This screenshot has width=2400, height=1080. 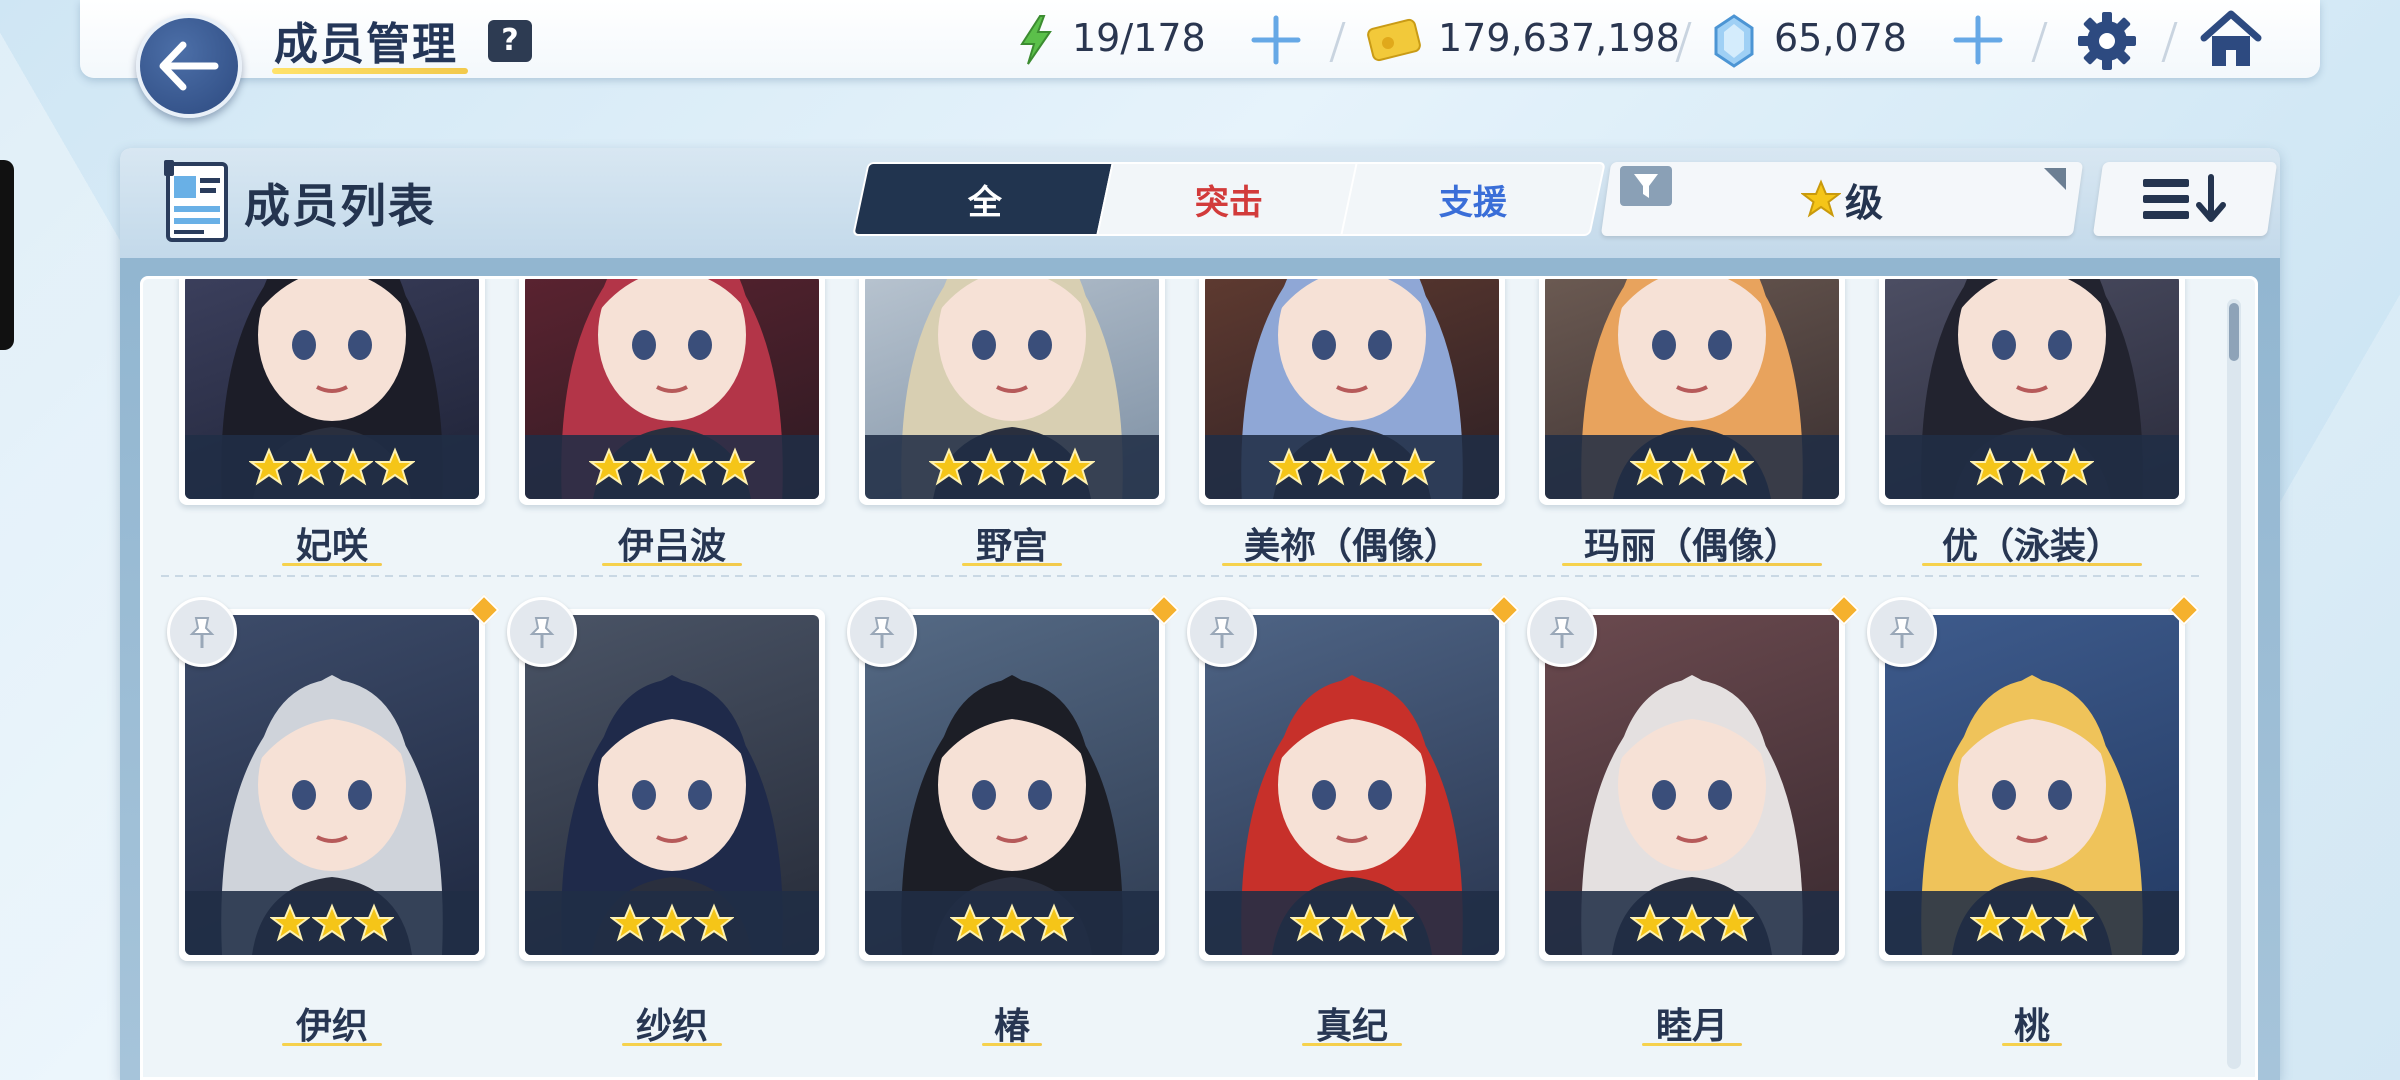 What do you see at coordinates (2107, 41) in the screenshot?
I see `gear-icon` at bounding box center [2107, 41].